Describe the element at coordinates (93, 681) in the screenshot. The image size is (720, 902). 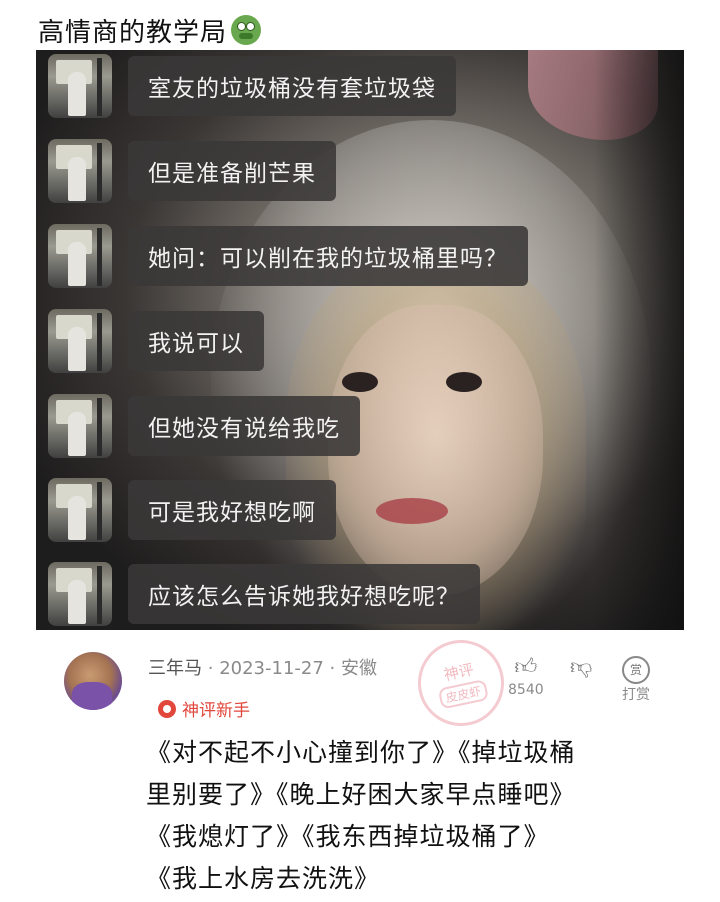
I see `commenter-avatar` at that location.